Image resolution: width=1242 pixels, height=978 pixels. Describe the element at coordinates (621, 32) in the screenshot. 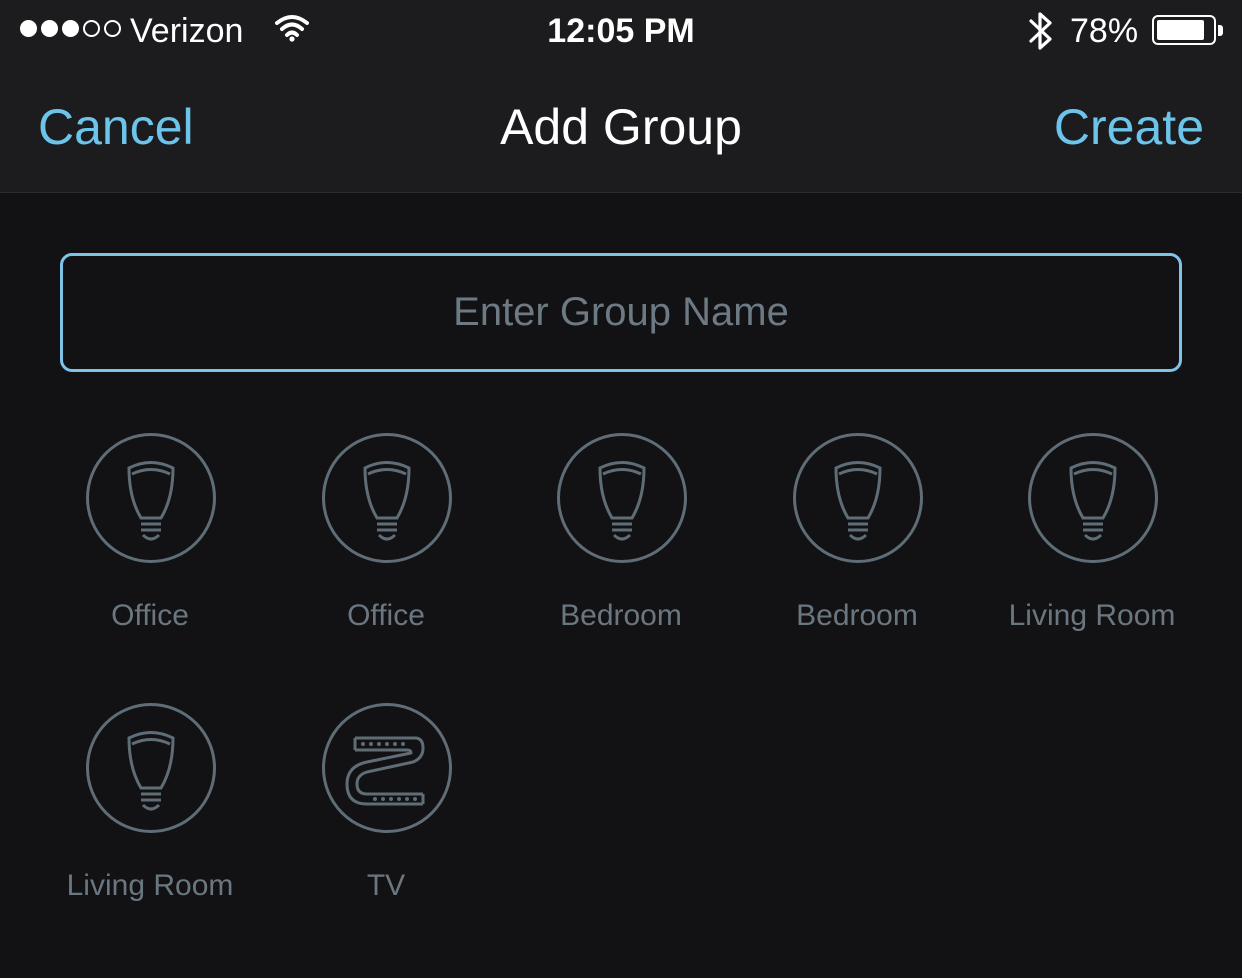

I see `status-bar: Verizon 12:05 PM 78%` at that location.